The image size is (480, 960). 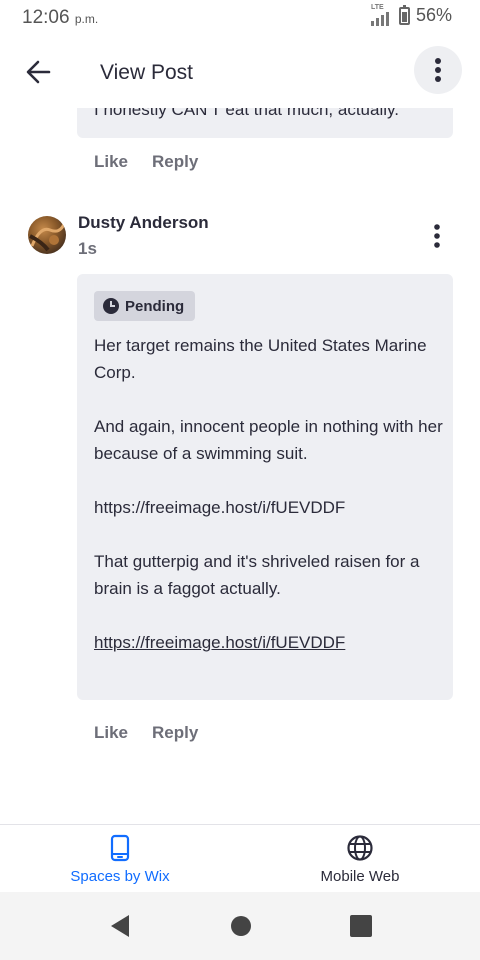 What do you see at coordinates (47, 237) in the screenshot?
I see `avatar-image` at bounding box center [47, 237].